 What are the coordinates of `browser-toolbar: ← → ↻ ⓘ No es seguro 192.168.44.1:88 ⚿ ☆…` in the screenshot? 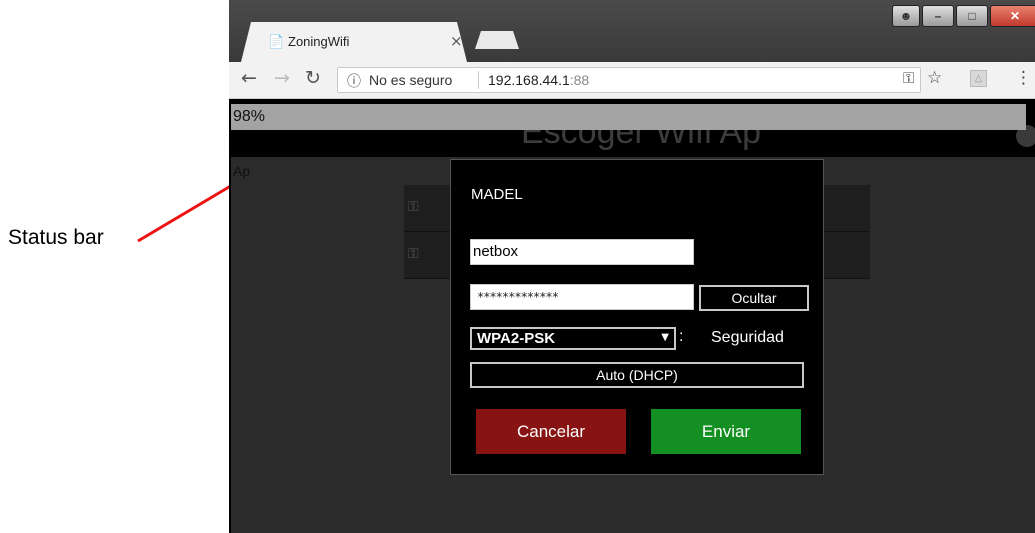 It's located at (632, 80).